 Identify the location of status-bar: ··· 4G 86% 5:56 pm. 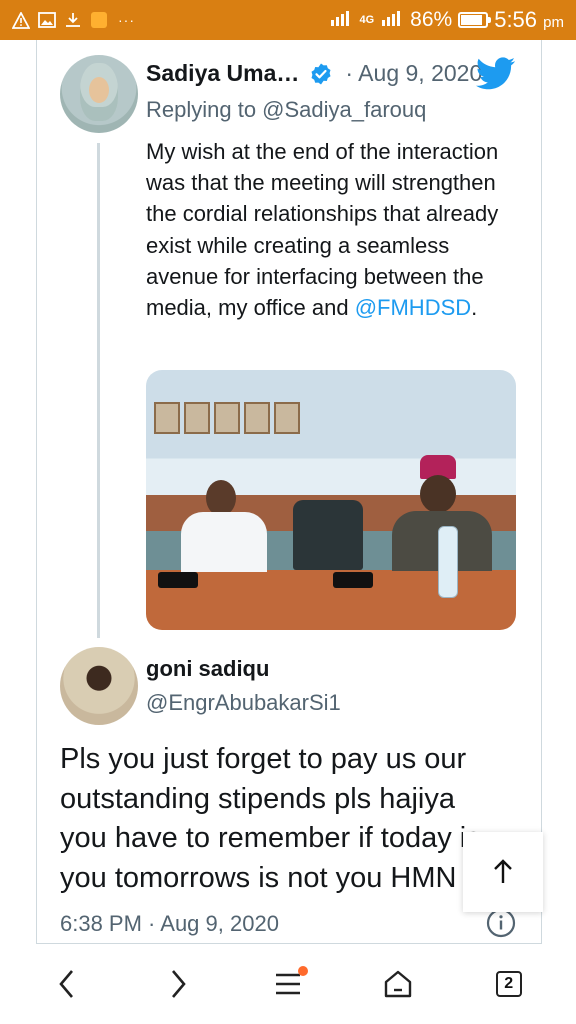
(288, 20).